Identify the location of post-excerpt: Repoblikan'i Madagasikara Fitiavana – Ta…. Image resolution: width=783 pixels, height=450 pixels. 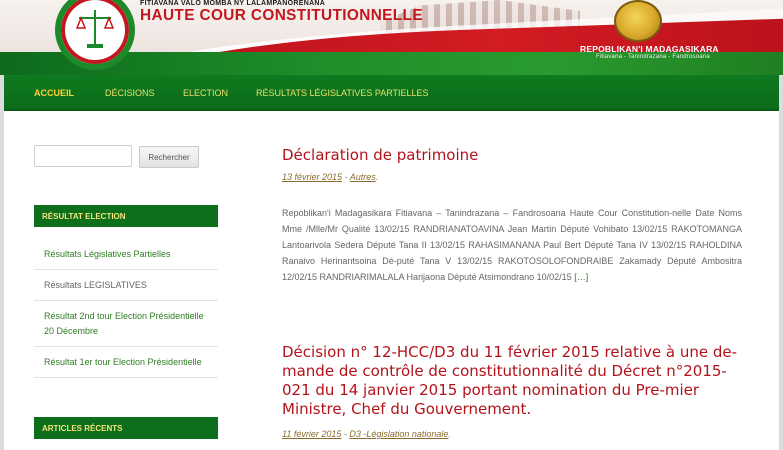
(512, 245).